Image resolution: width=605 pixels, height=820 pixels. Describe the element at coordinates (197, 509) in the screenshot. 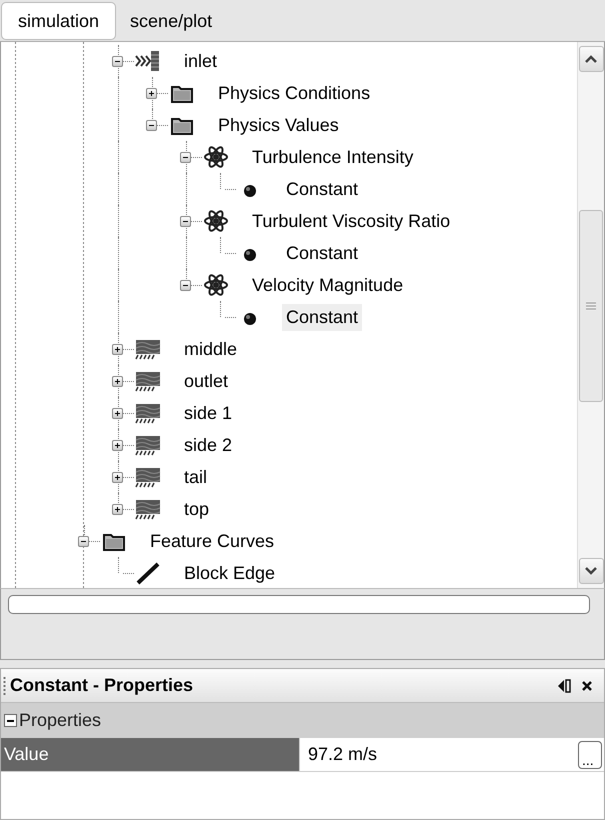

I see `tree-item: top` at that location.